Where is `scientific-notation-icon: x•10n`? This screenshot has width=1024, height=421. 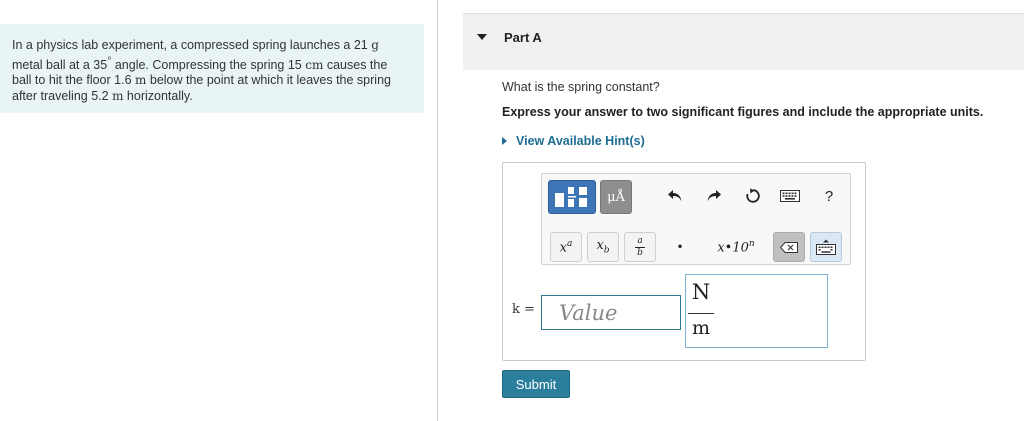
scientific-notation-icon: x•10n is located at coordinates (736, 247).